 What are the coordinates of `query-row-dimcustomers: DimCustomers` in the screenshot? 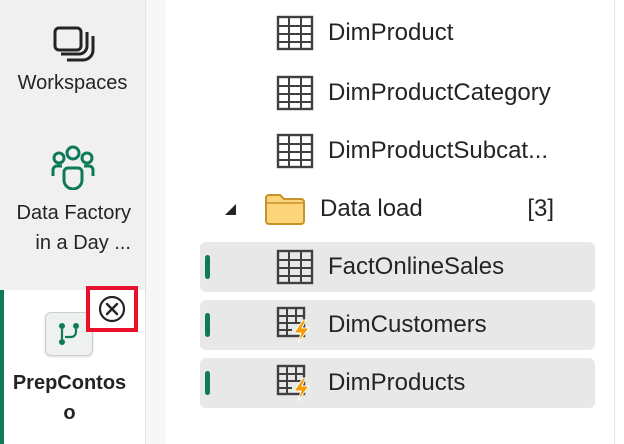 It's located at (397, 325).